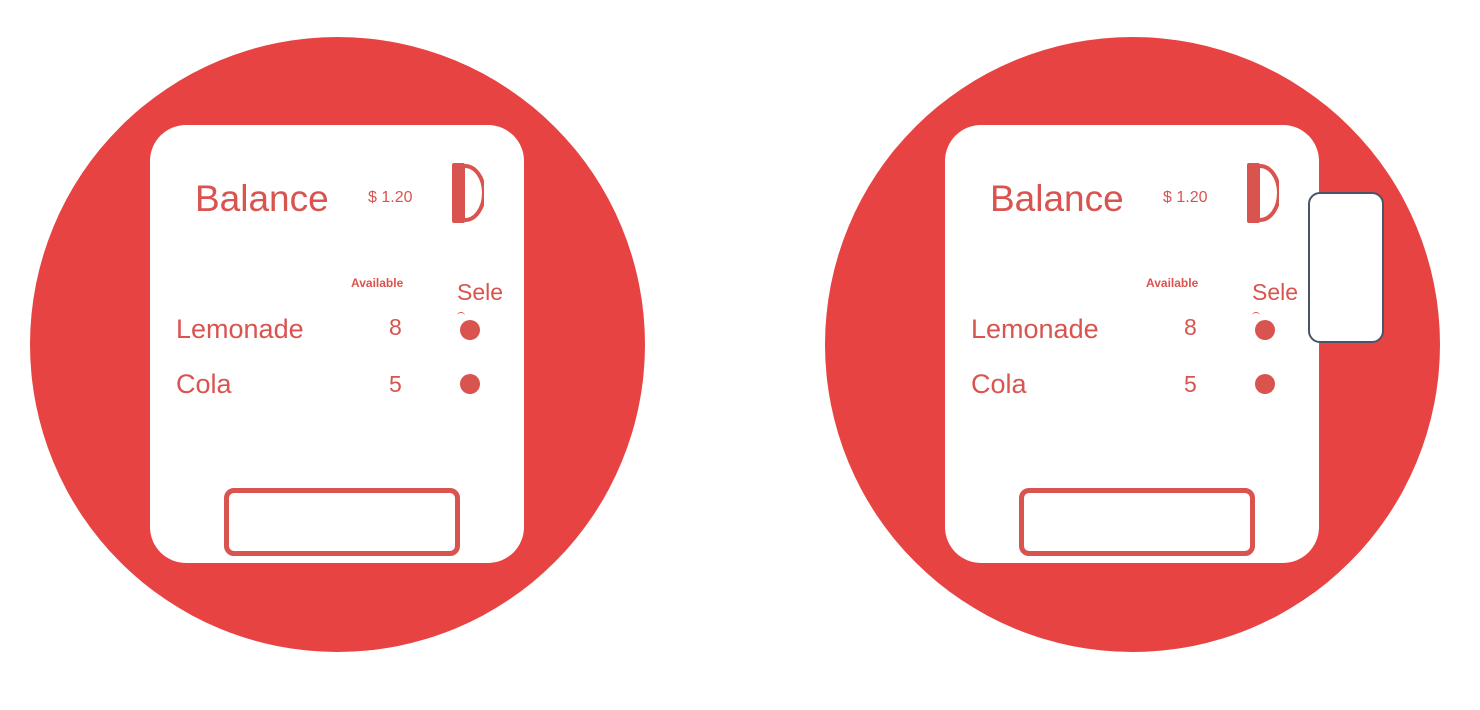 Image resolution: width=1480 pixels, height=710 pixels. I want to click on cup-card, so click(1346, 267).